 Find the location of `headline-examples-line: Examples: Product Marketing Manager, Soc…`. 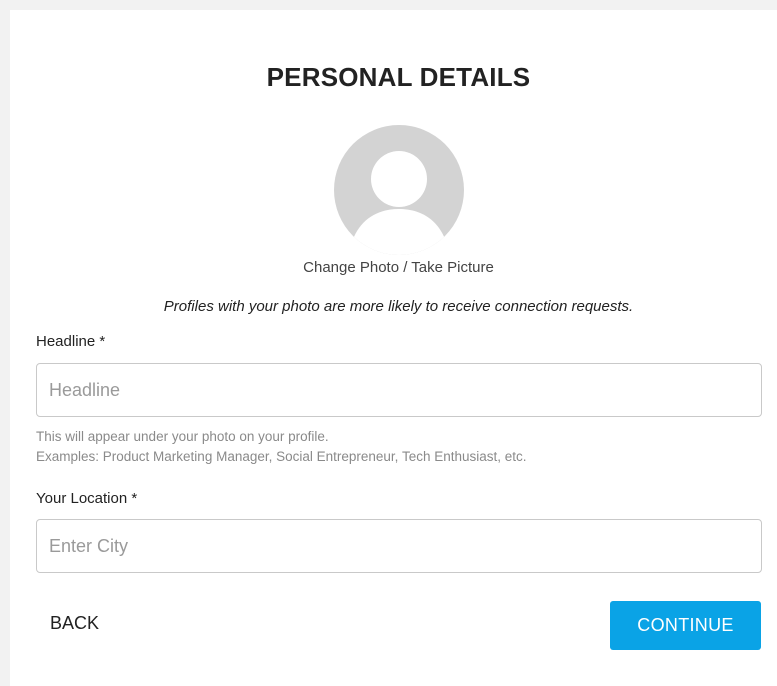

headline-examples-line: Examples: Product Marketing Manager, Soc… is located at coordinates (281, 456).